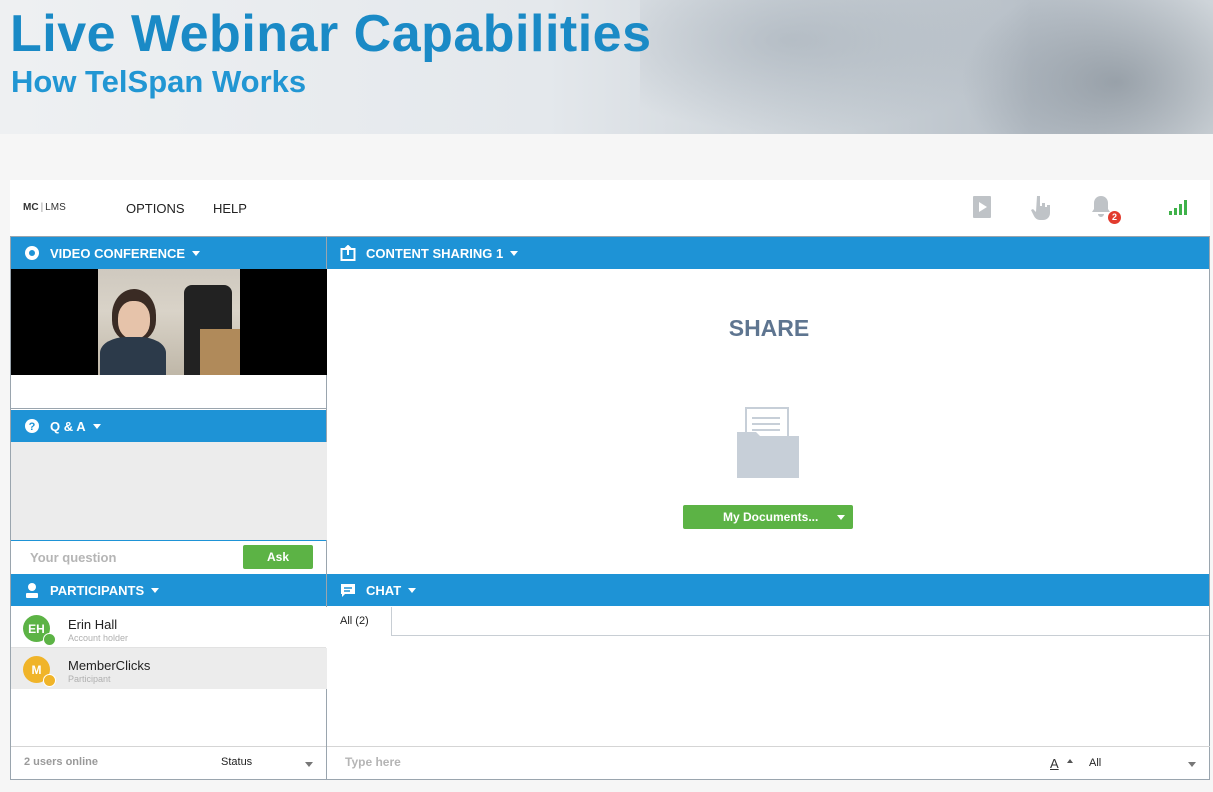 The width and height of the screenshot is (1213, 792). I want to click on help-icon: ?, so click(32, 426).